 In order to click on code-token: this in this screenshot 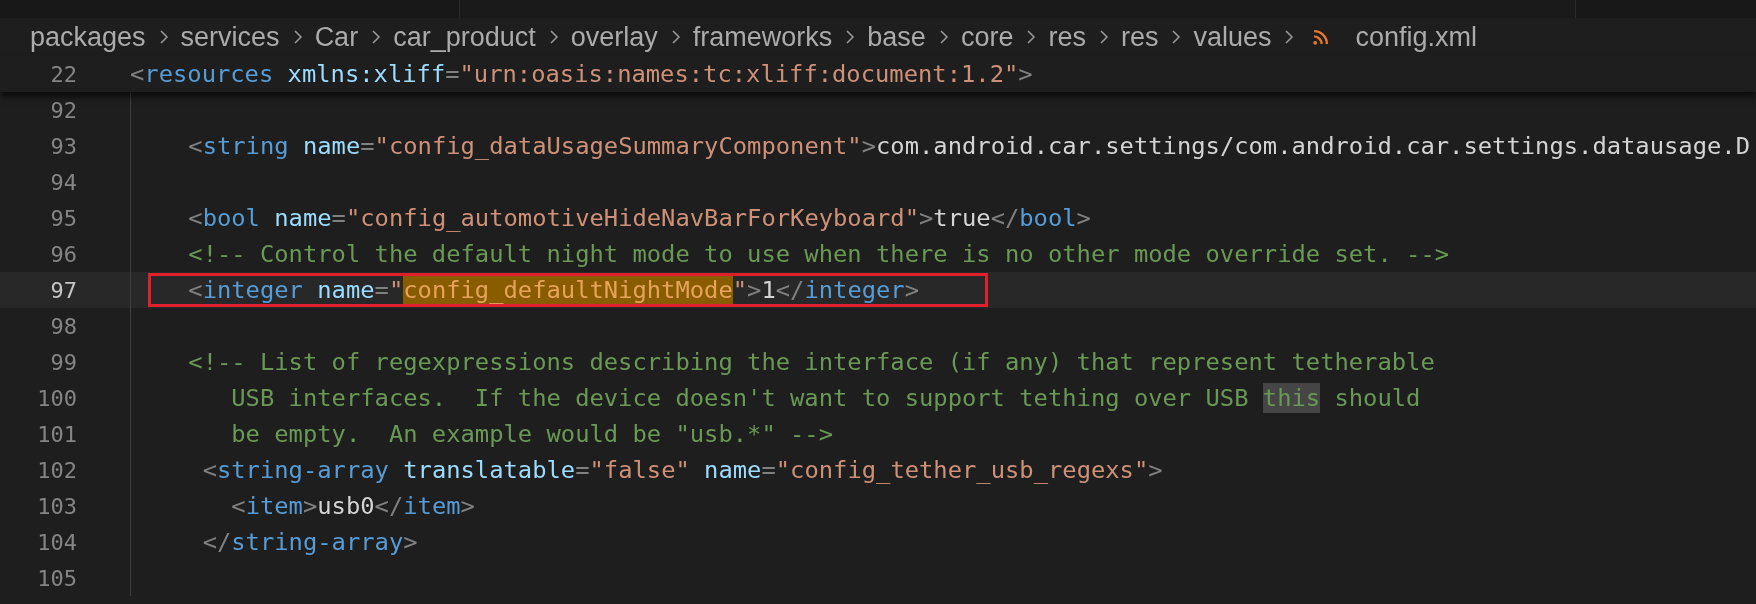, I will do `click(1291, 398)`.